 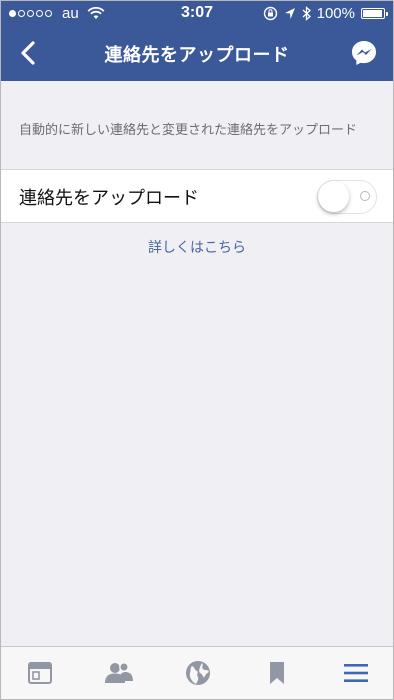 I want to click on tab-news-feed, so click(x=40, y=673).